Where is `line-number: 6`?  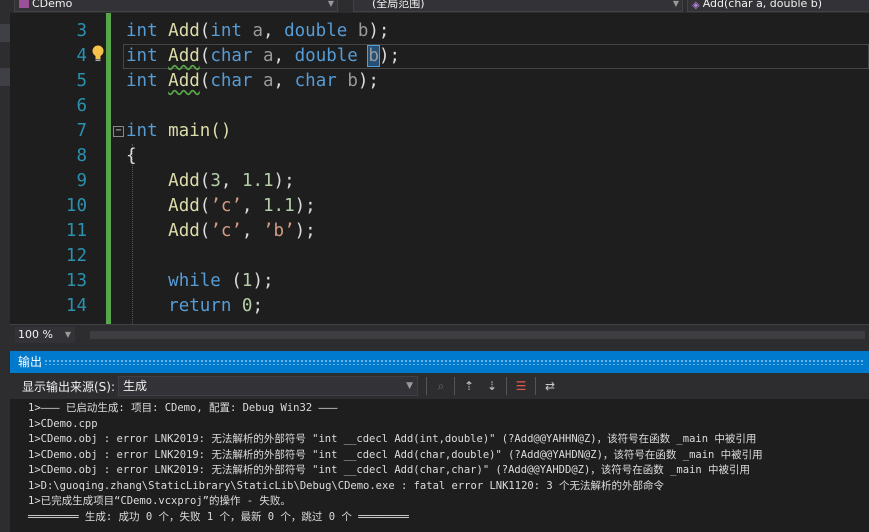
line-number: 6 is located at coordinates (81, 106).